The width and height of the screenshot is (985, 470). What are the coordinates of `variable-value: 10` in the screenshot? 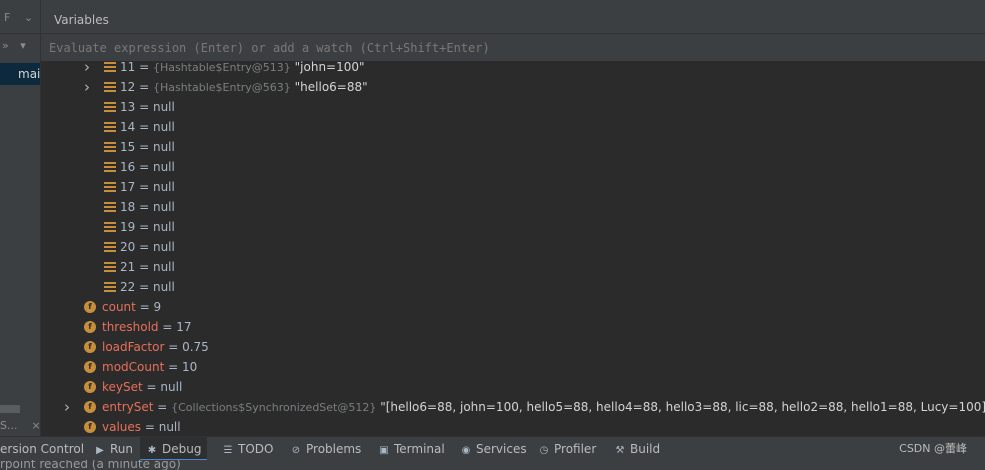 It's located at (189, 367).